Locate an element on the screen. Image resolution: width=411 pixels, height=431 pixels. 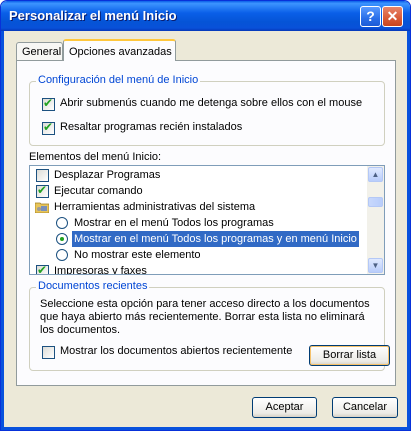
window-title: Personalizar el menú Inicio is located at coordinates (93, 15).